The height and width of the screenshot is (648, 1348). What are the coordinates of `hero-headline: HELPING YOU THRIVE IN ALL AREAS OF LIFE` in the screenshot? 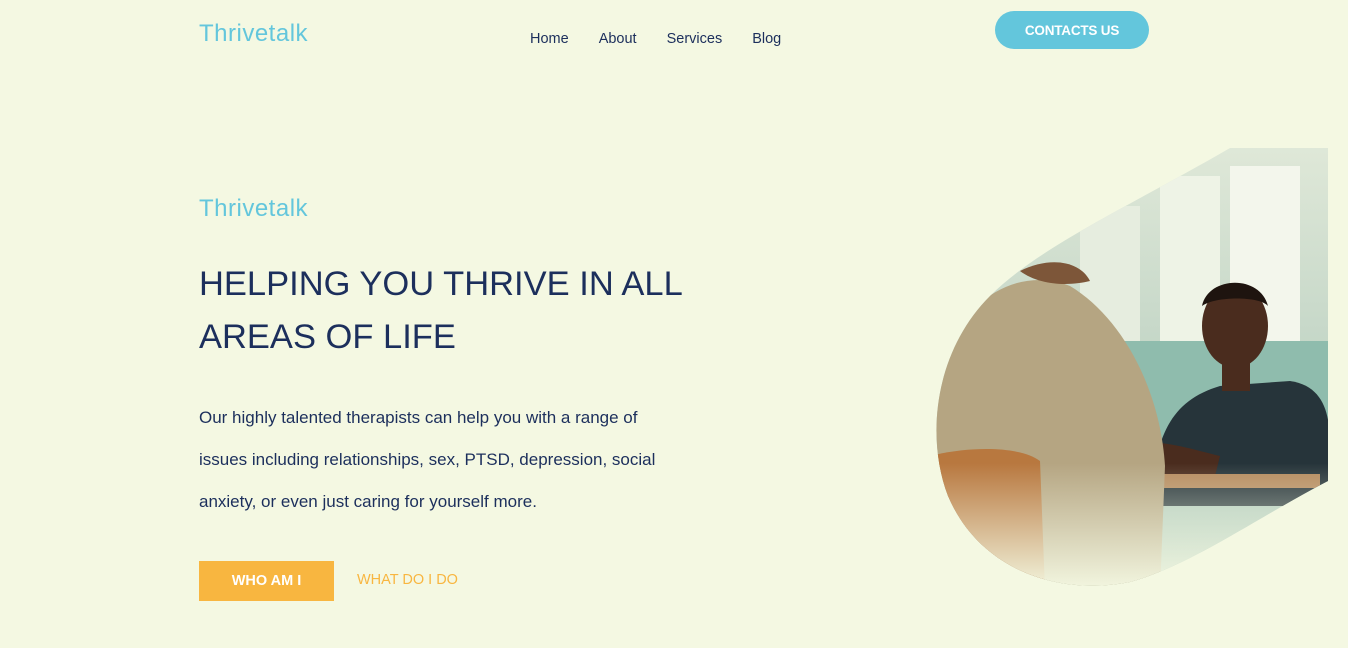 It's located at (440, 310).